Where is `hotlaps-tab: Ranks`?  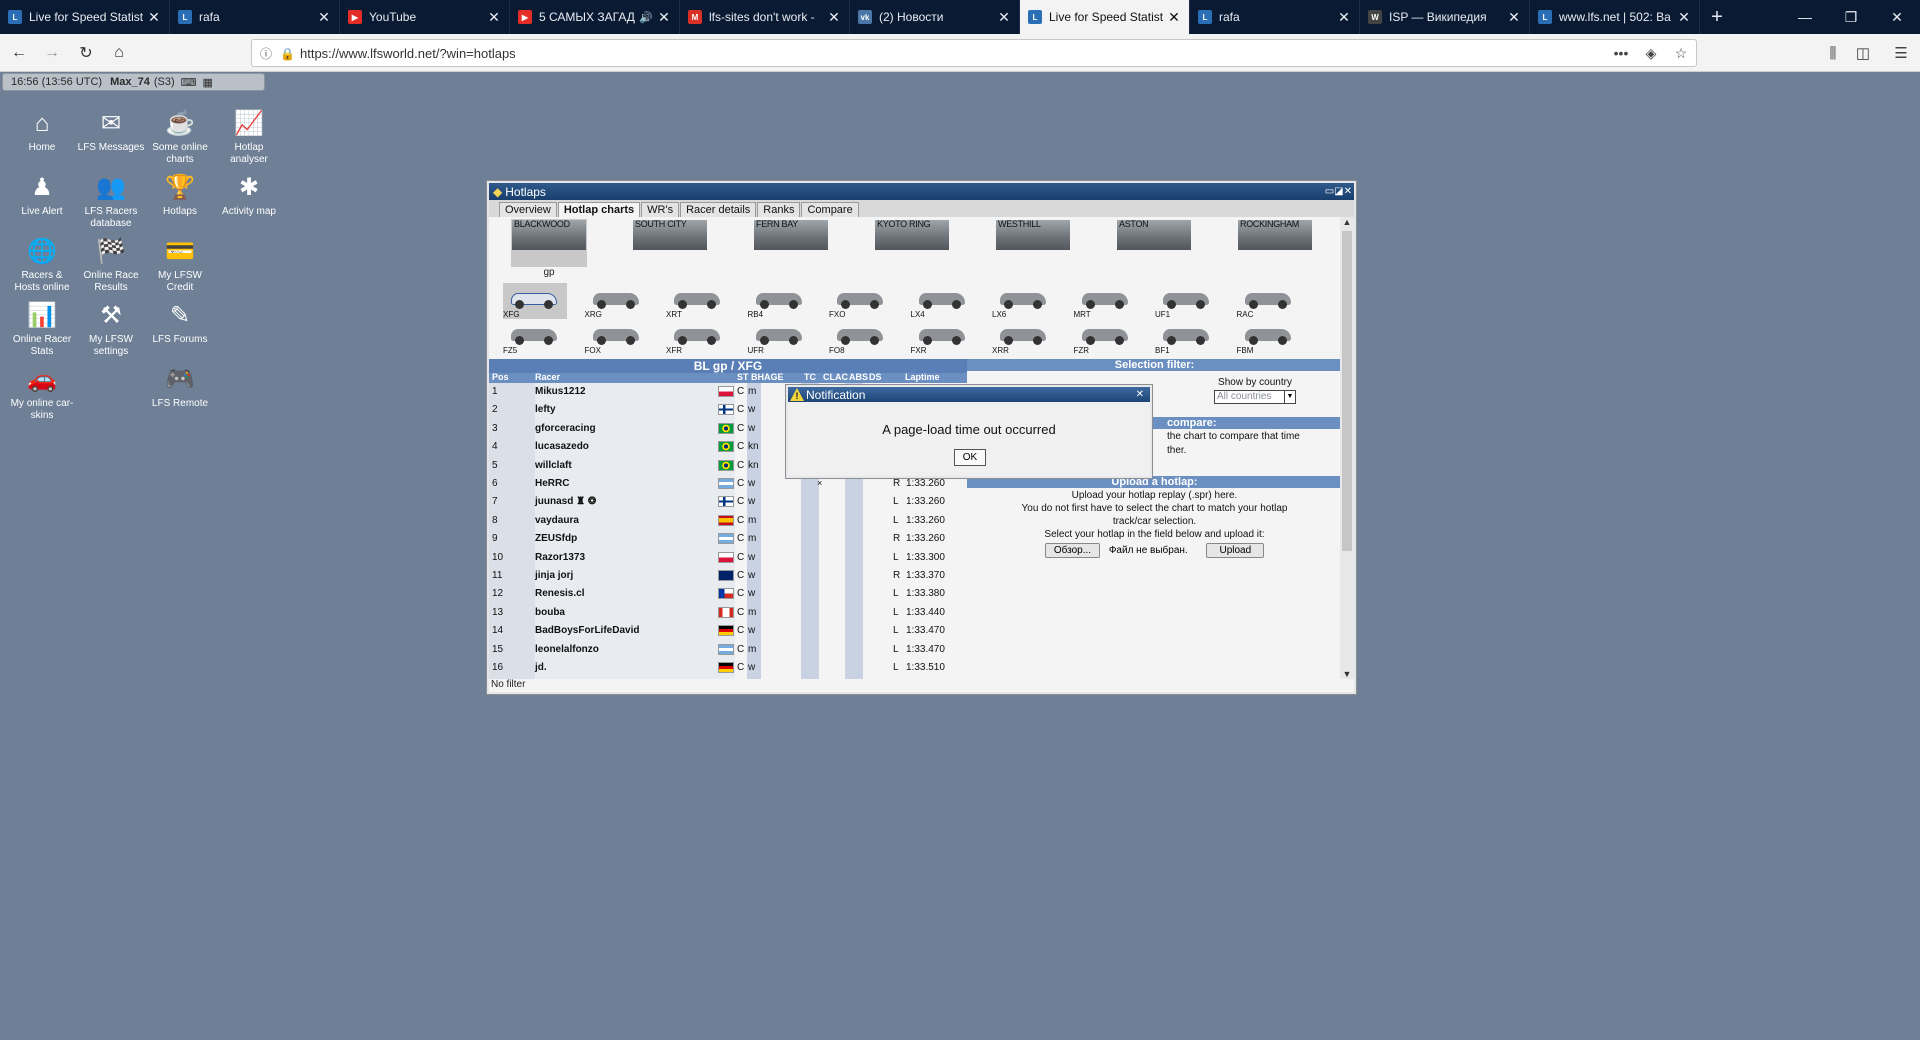 hotlaps-tab: Ranks is located at coordinates (779, 209).